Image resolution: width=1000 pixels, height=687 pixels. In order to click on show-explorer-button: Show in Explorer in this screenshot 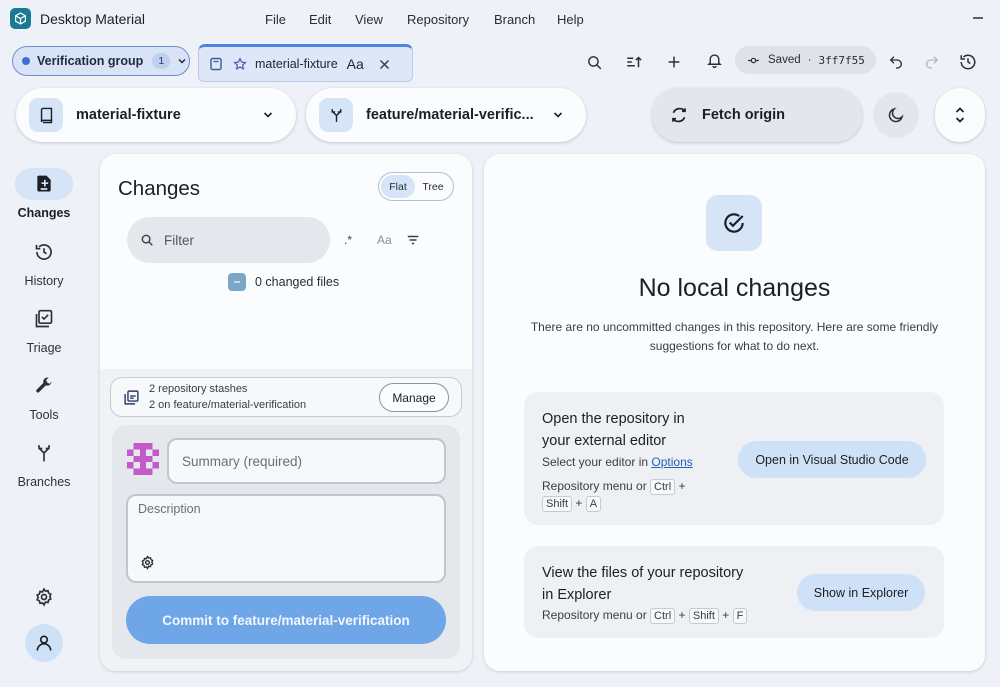, I will do `click(861, 592)`.